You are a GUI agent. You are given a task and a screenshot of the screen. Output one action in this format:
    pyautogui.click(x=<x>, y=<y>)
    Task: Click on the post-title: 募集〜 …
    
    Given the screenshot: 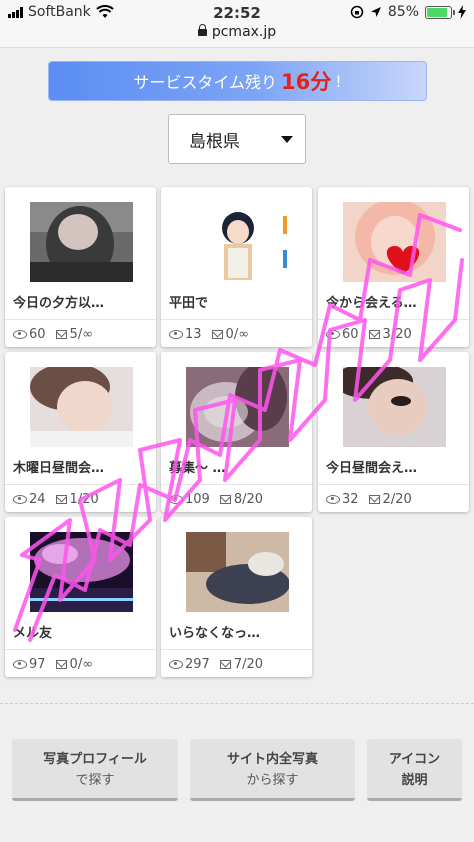 What is the action you would take?
    pyautogui.click(x=197, y=468)
    